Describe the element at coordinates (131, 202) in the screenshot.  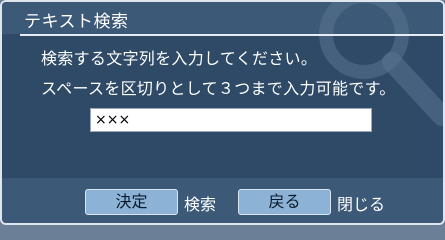
I see `ok-button: 決定` at that location.